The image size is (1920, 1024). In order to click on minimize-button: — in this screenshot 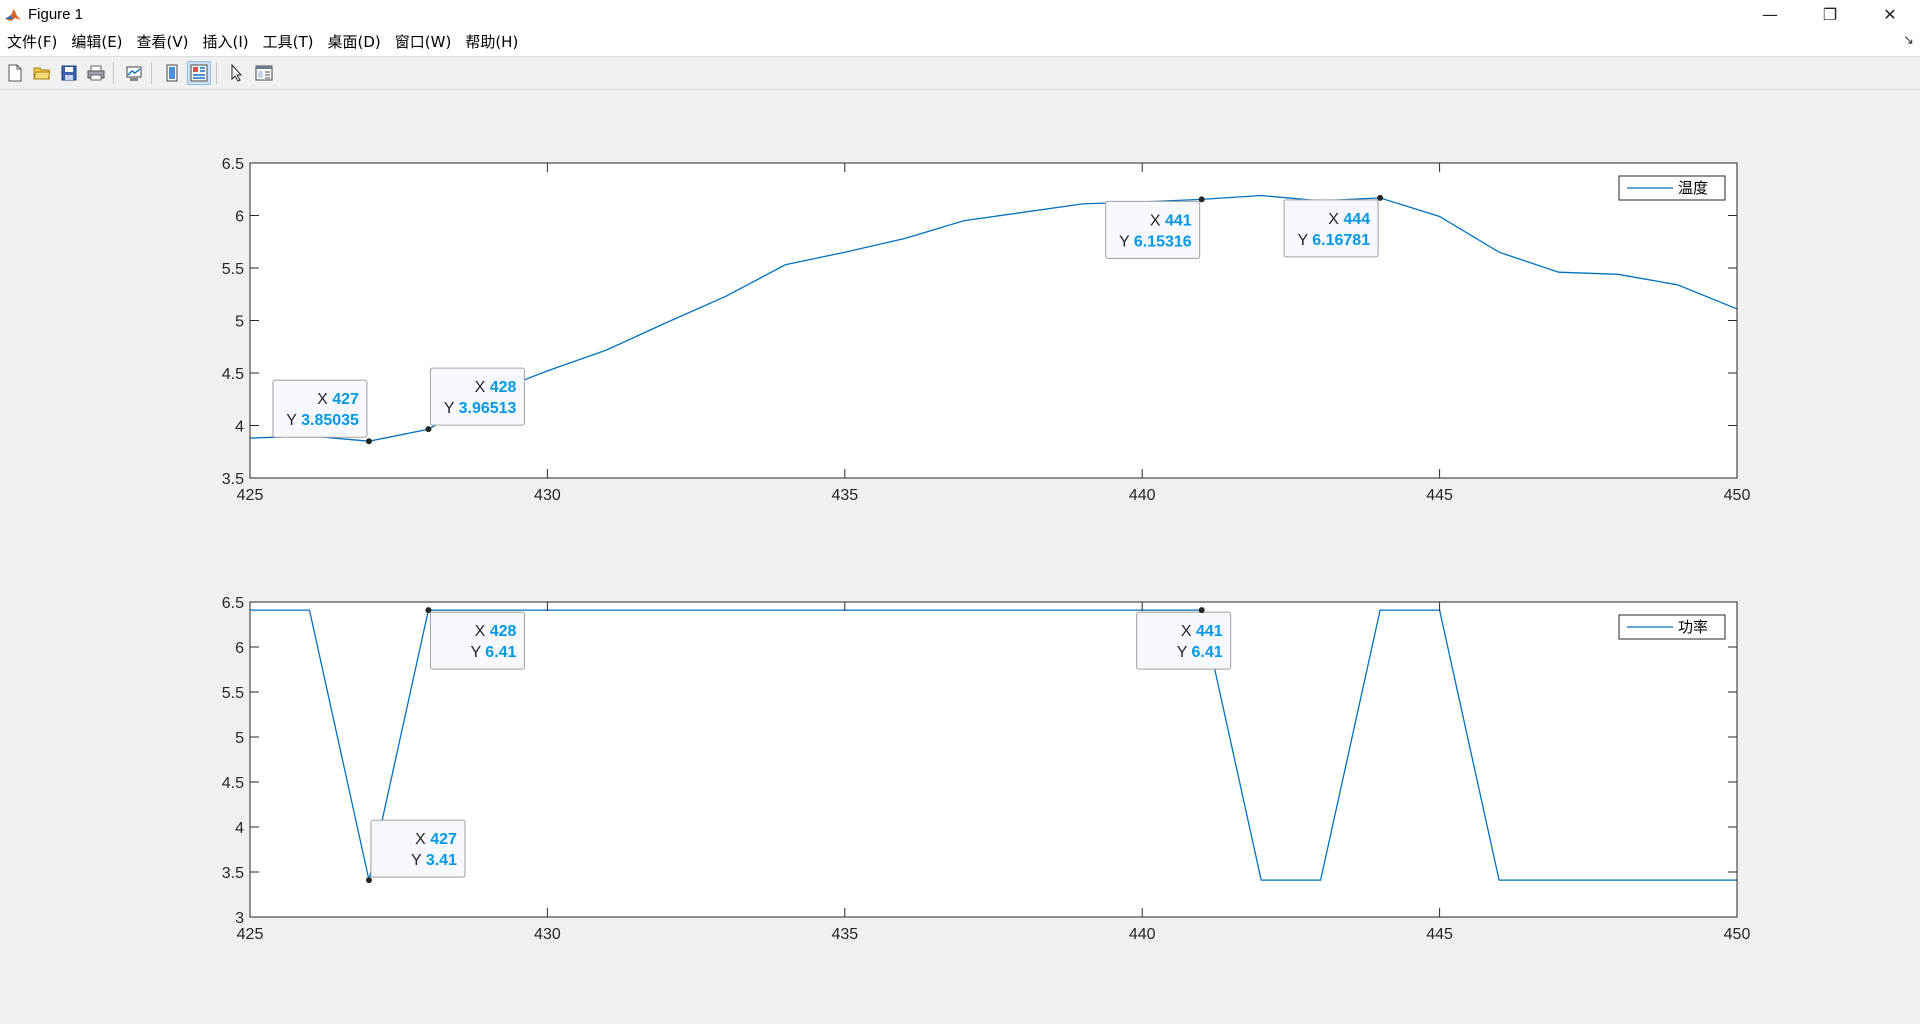, I will do `click(1770, 14)`.